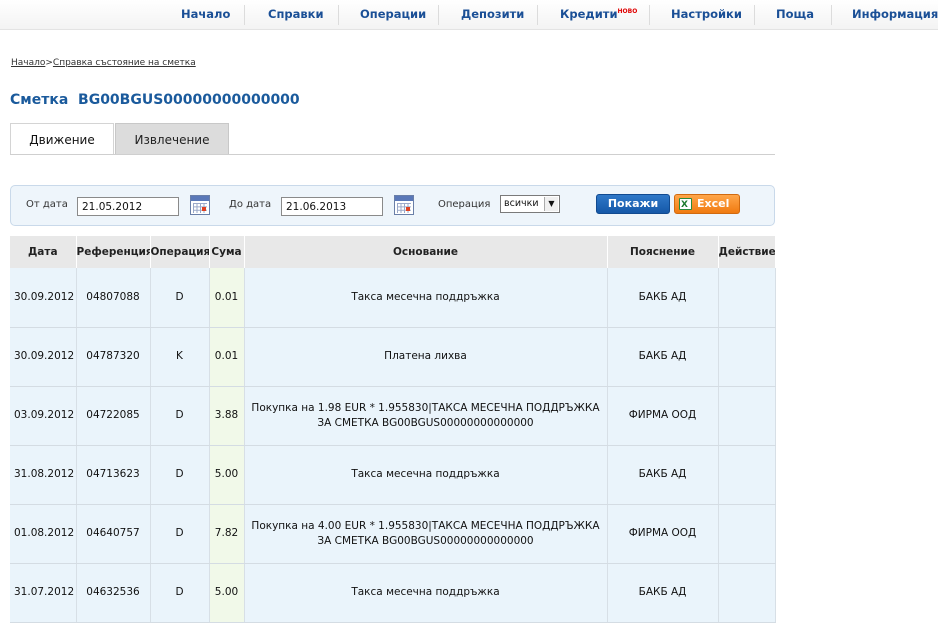 This screenshot has width=938, height=626. I want to click on operation-select-value: всички, so click(521, 203).